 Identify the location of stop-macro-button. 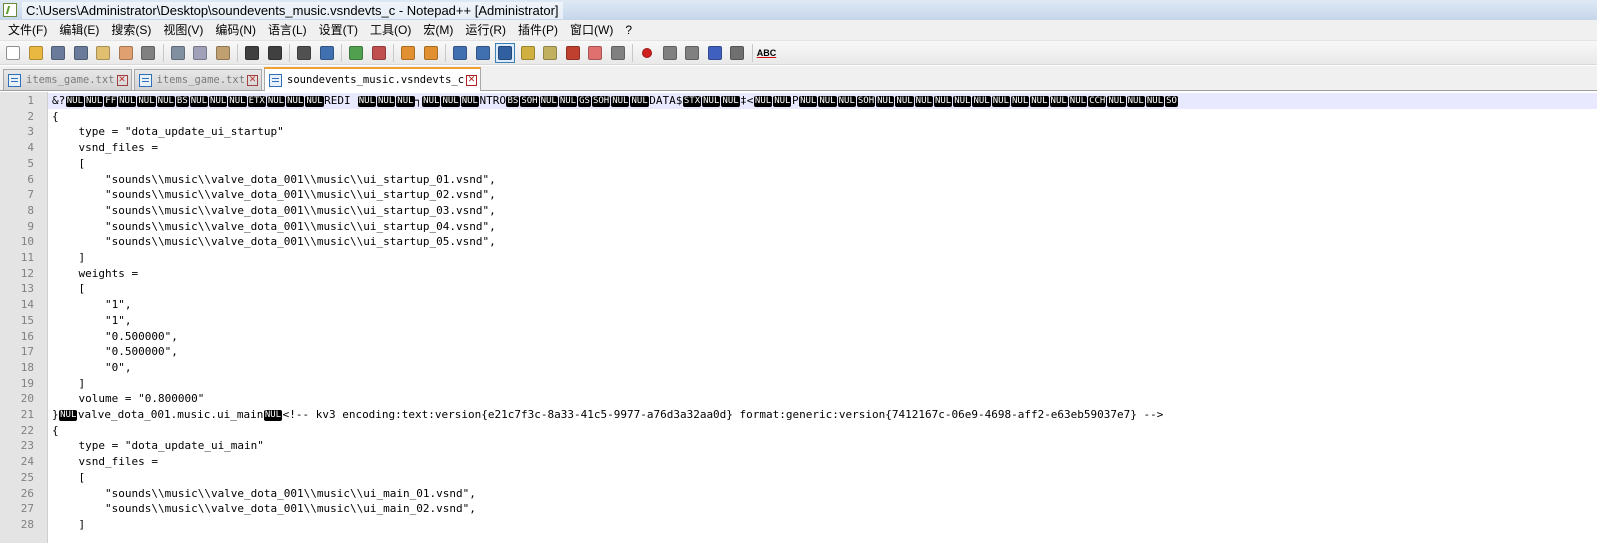
(670, 53).